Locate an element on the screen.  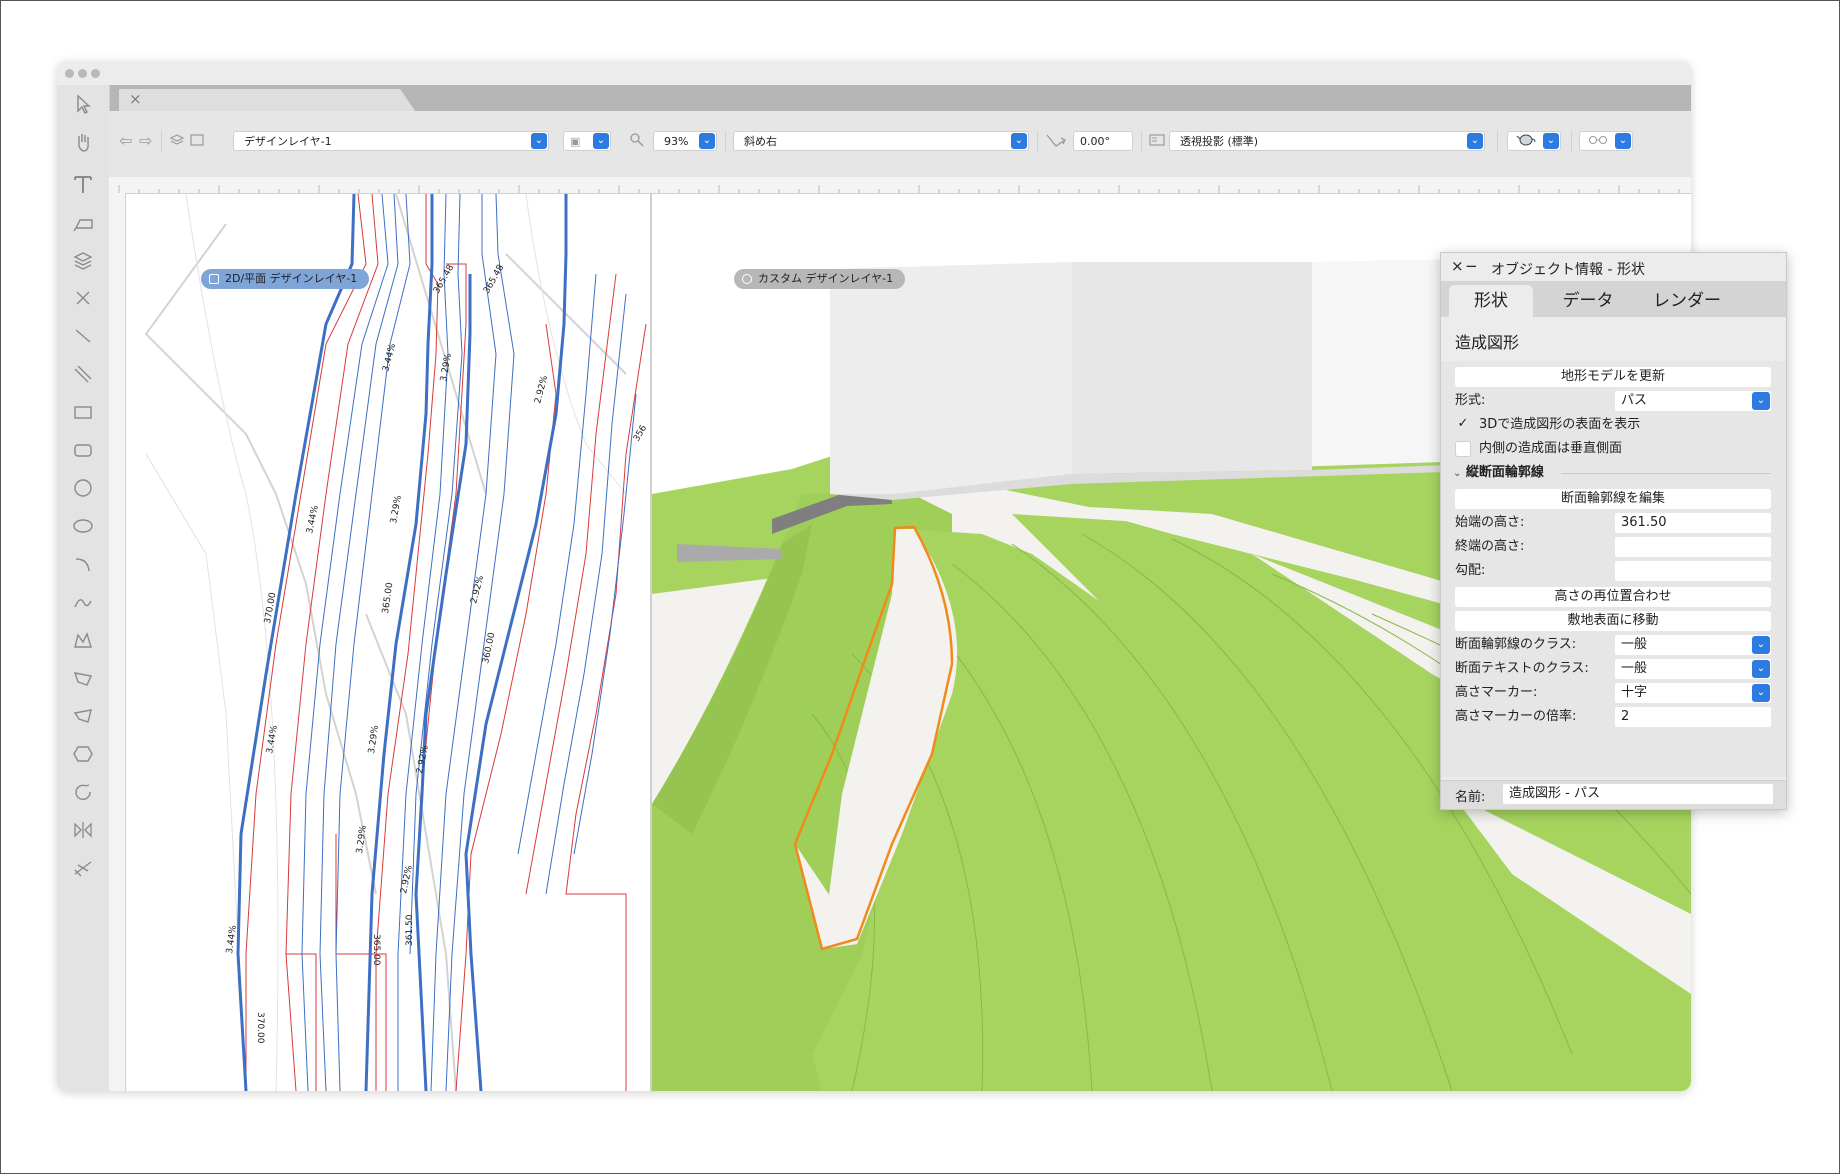
mirror-tool-icon is located at coordinates (83, 831).